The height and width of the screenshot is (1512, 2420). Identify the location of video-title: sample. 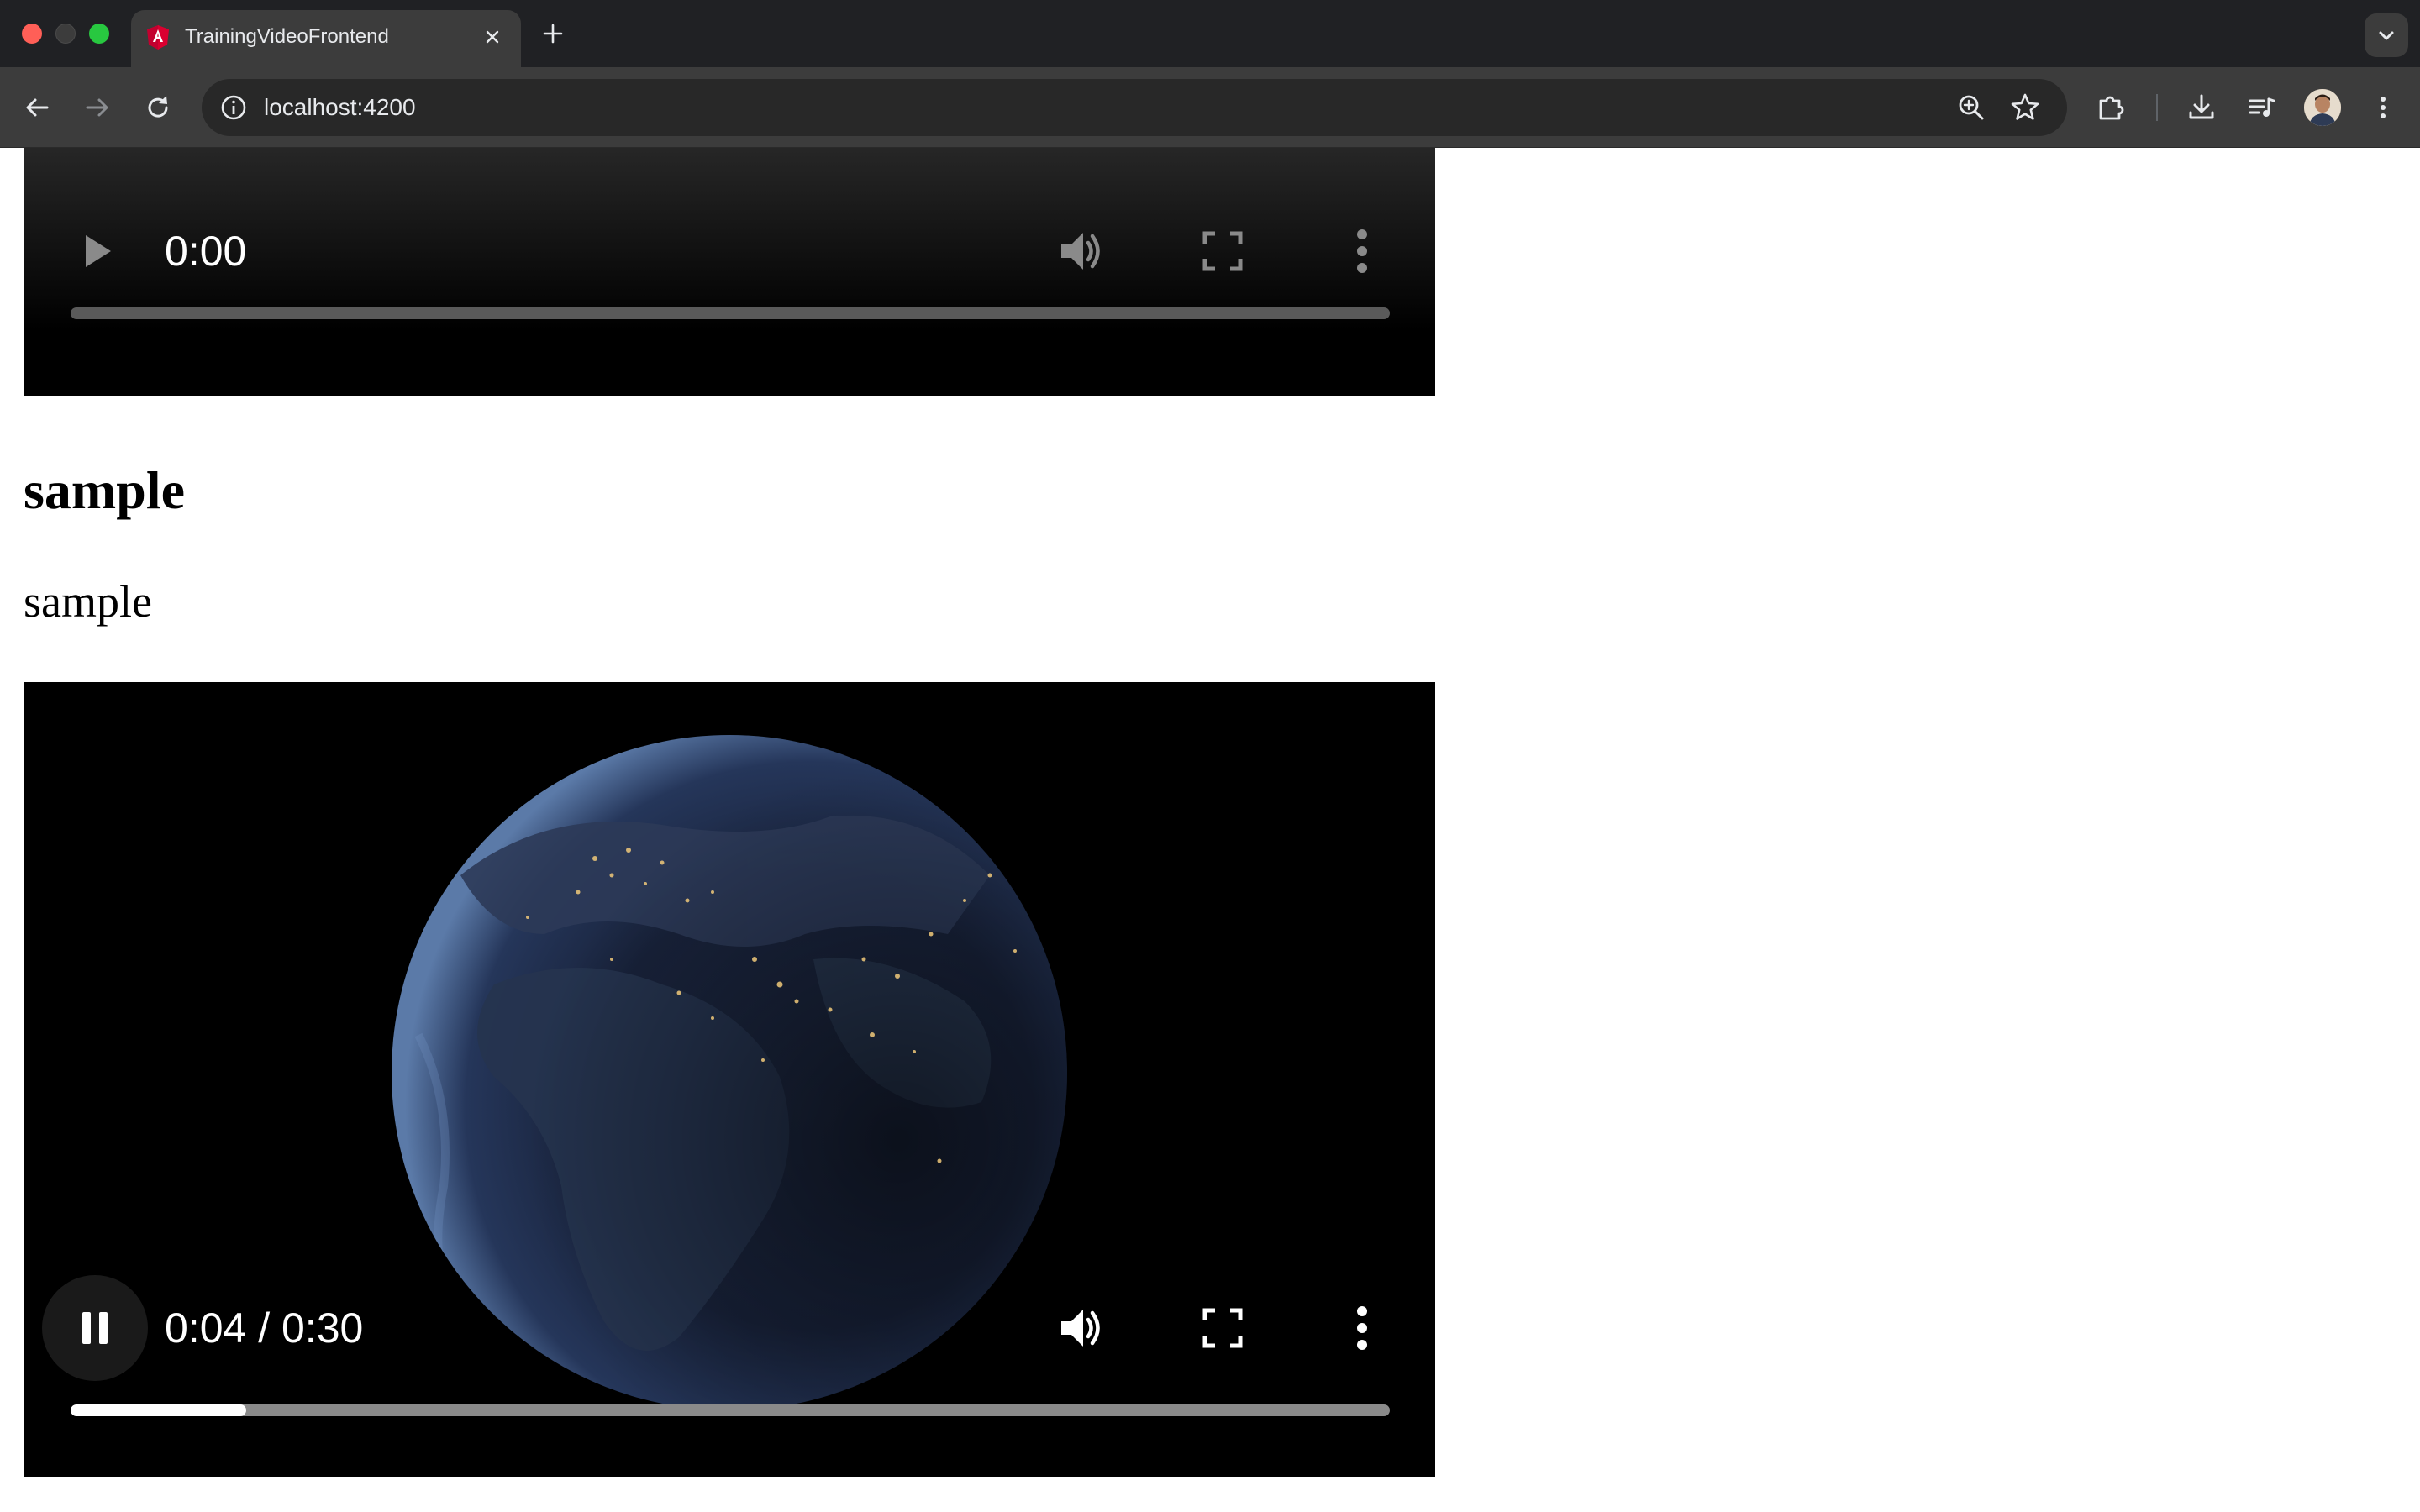
(105, 490).